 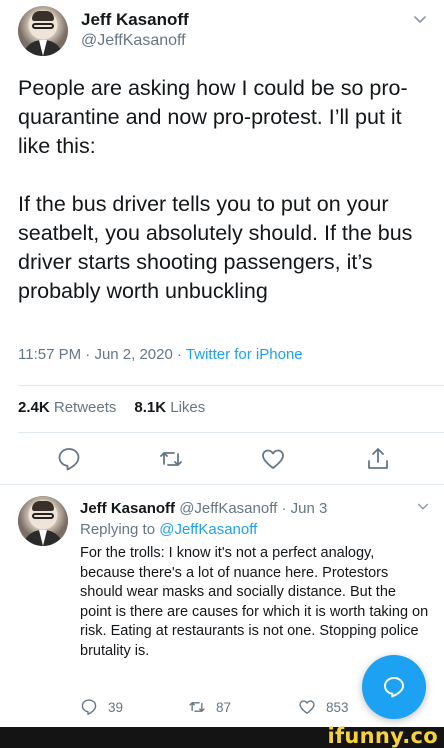 What do you see at coordinates (135, 20) in the screenshot?
I see `author-name: Jeff Kasanoff` at bounding box center [135, 20].